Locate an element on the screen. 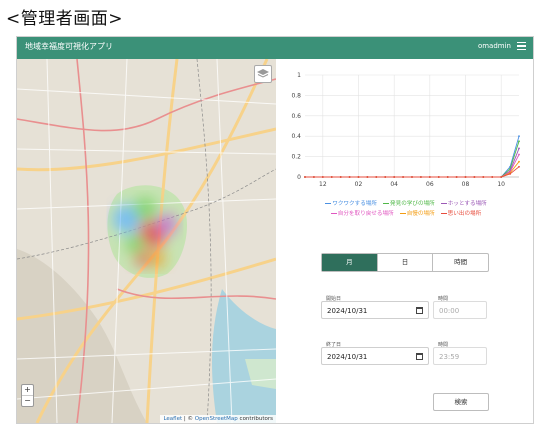 The width and height of the screenshot is (536, 424). legend-item: ワクワクする場所 is located at coordinates (351, 203).